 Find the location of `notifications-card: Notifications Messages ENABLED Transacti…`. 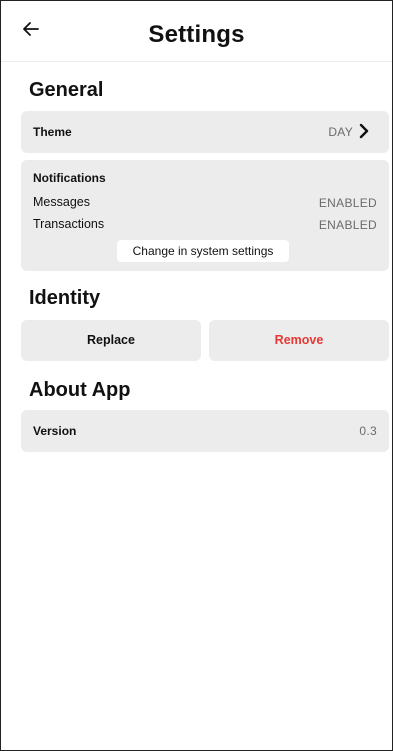

notifications-card: Notifications Messages ENABLED Transacti… is located at coordinates (205, 215).